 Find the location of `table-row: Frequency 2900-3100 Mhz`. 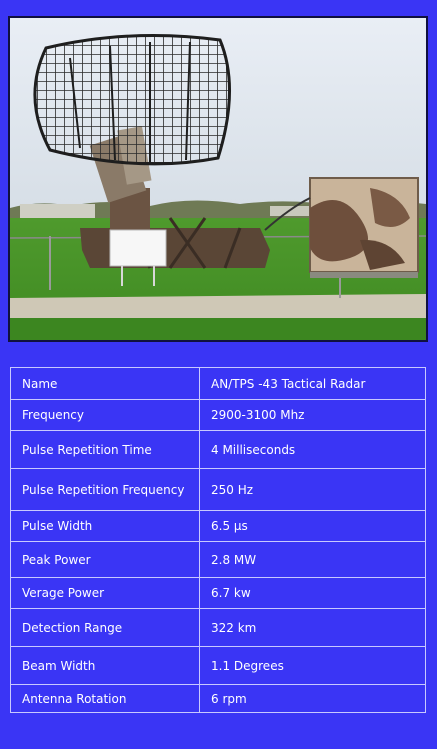

table-row: Frequency 2900-3100 Mhz is located at coordinates (218, 415).